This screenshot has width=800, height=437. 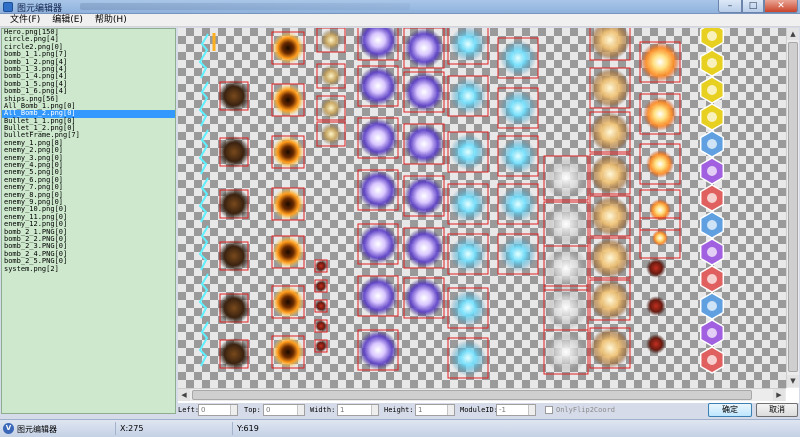 I want to click on blurred-title-path, so click(x=245, y=6).